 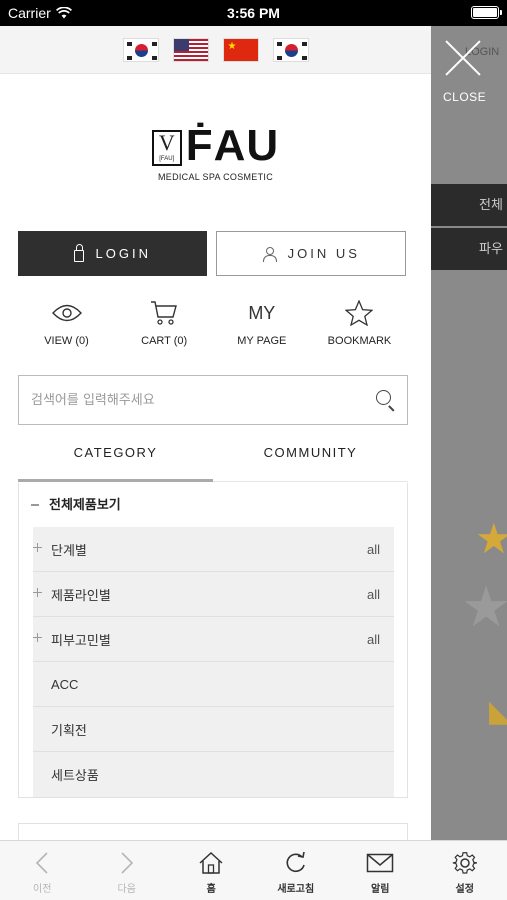 I want to click on usa-flag-icon, so click(x=190, y=49).